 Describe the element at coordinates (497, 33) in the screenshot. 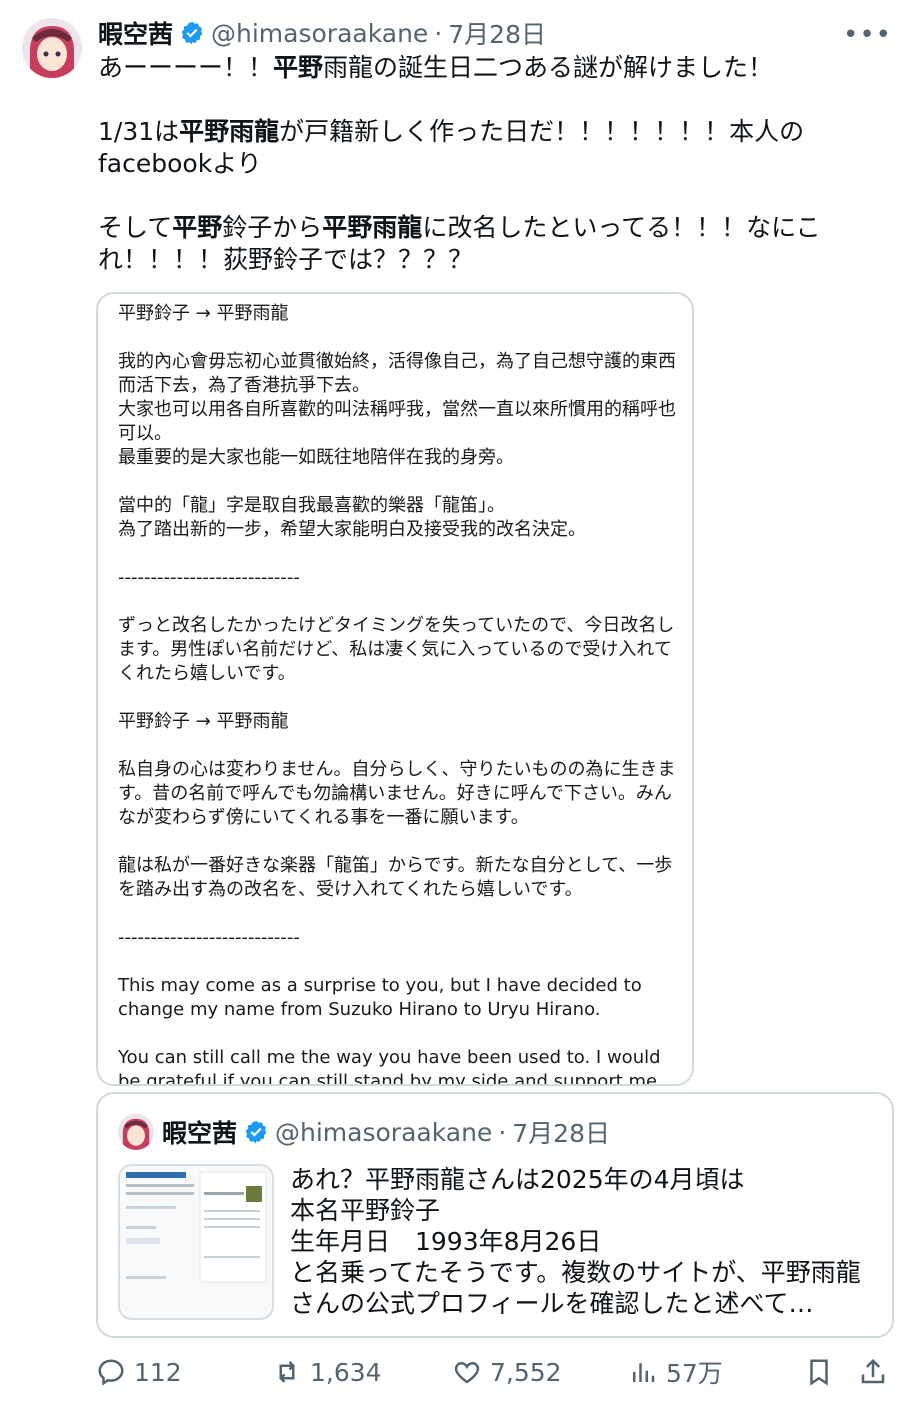

I see `tweet-date: 7月28日` at that location.